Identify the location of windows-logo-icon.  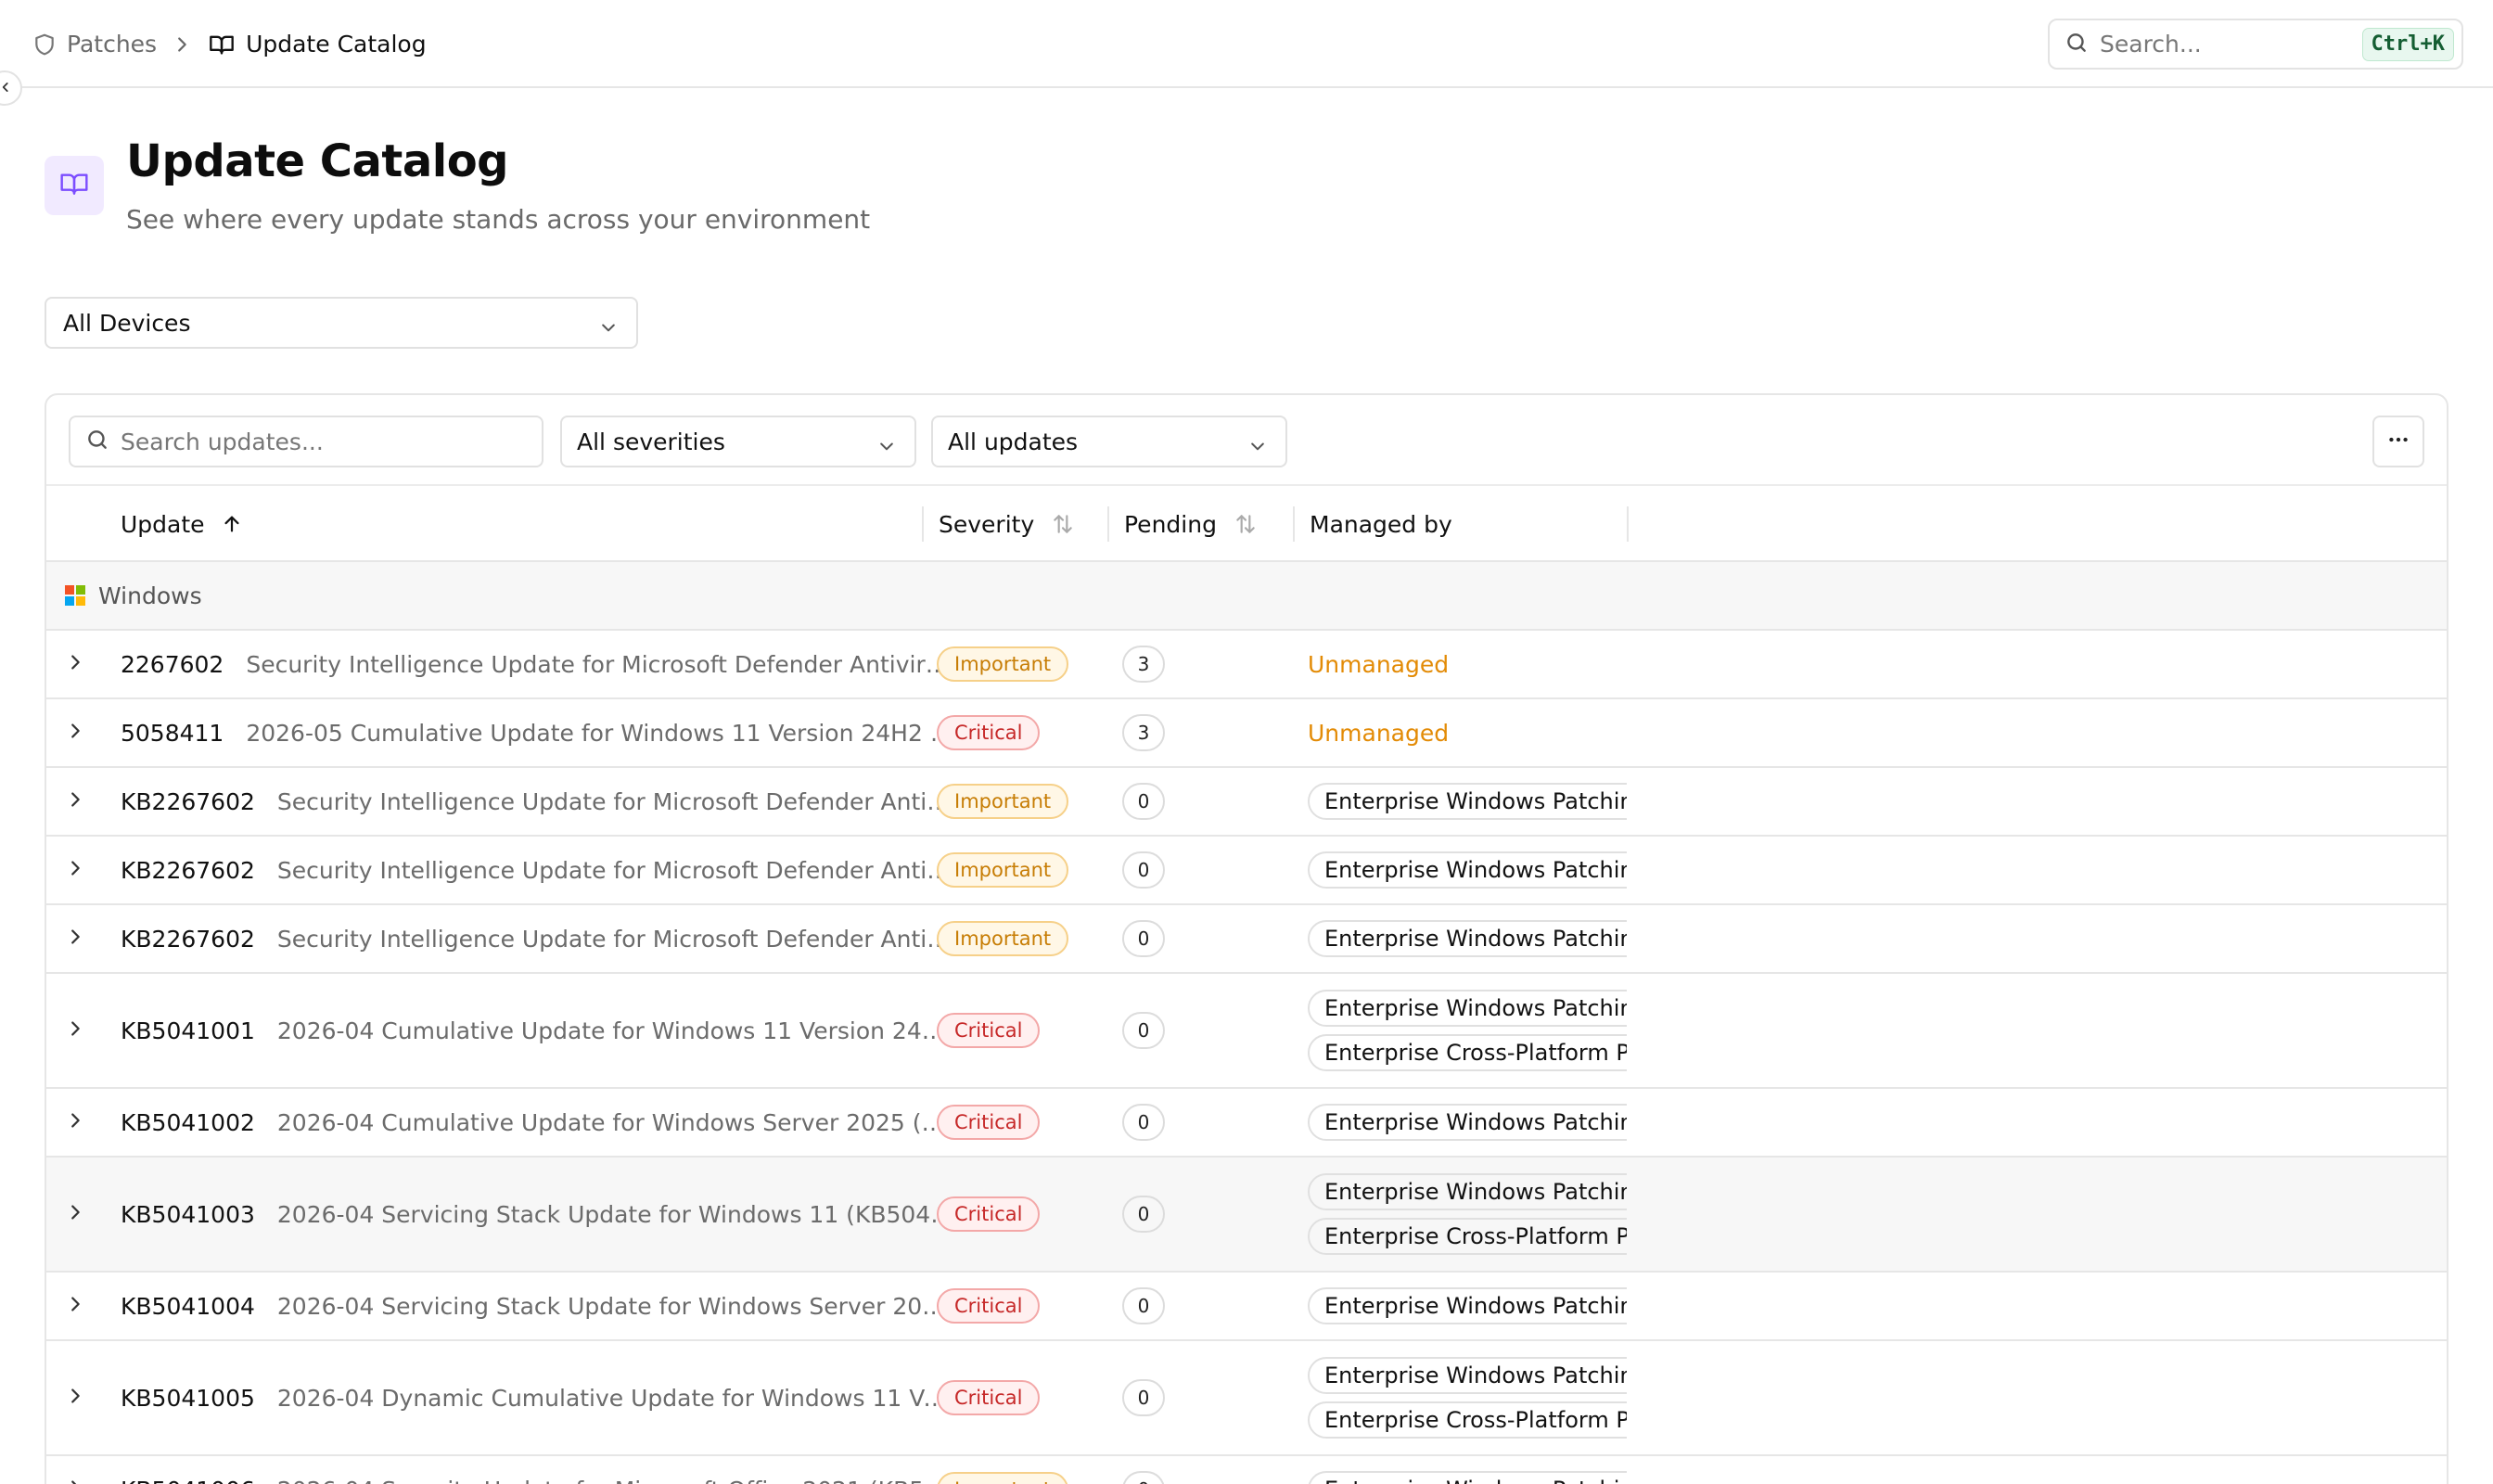
(75, 595).